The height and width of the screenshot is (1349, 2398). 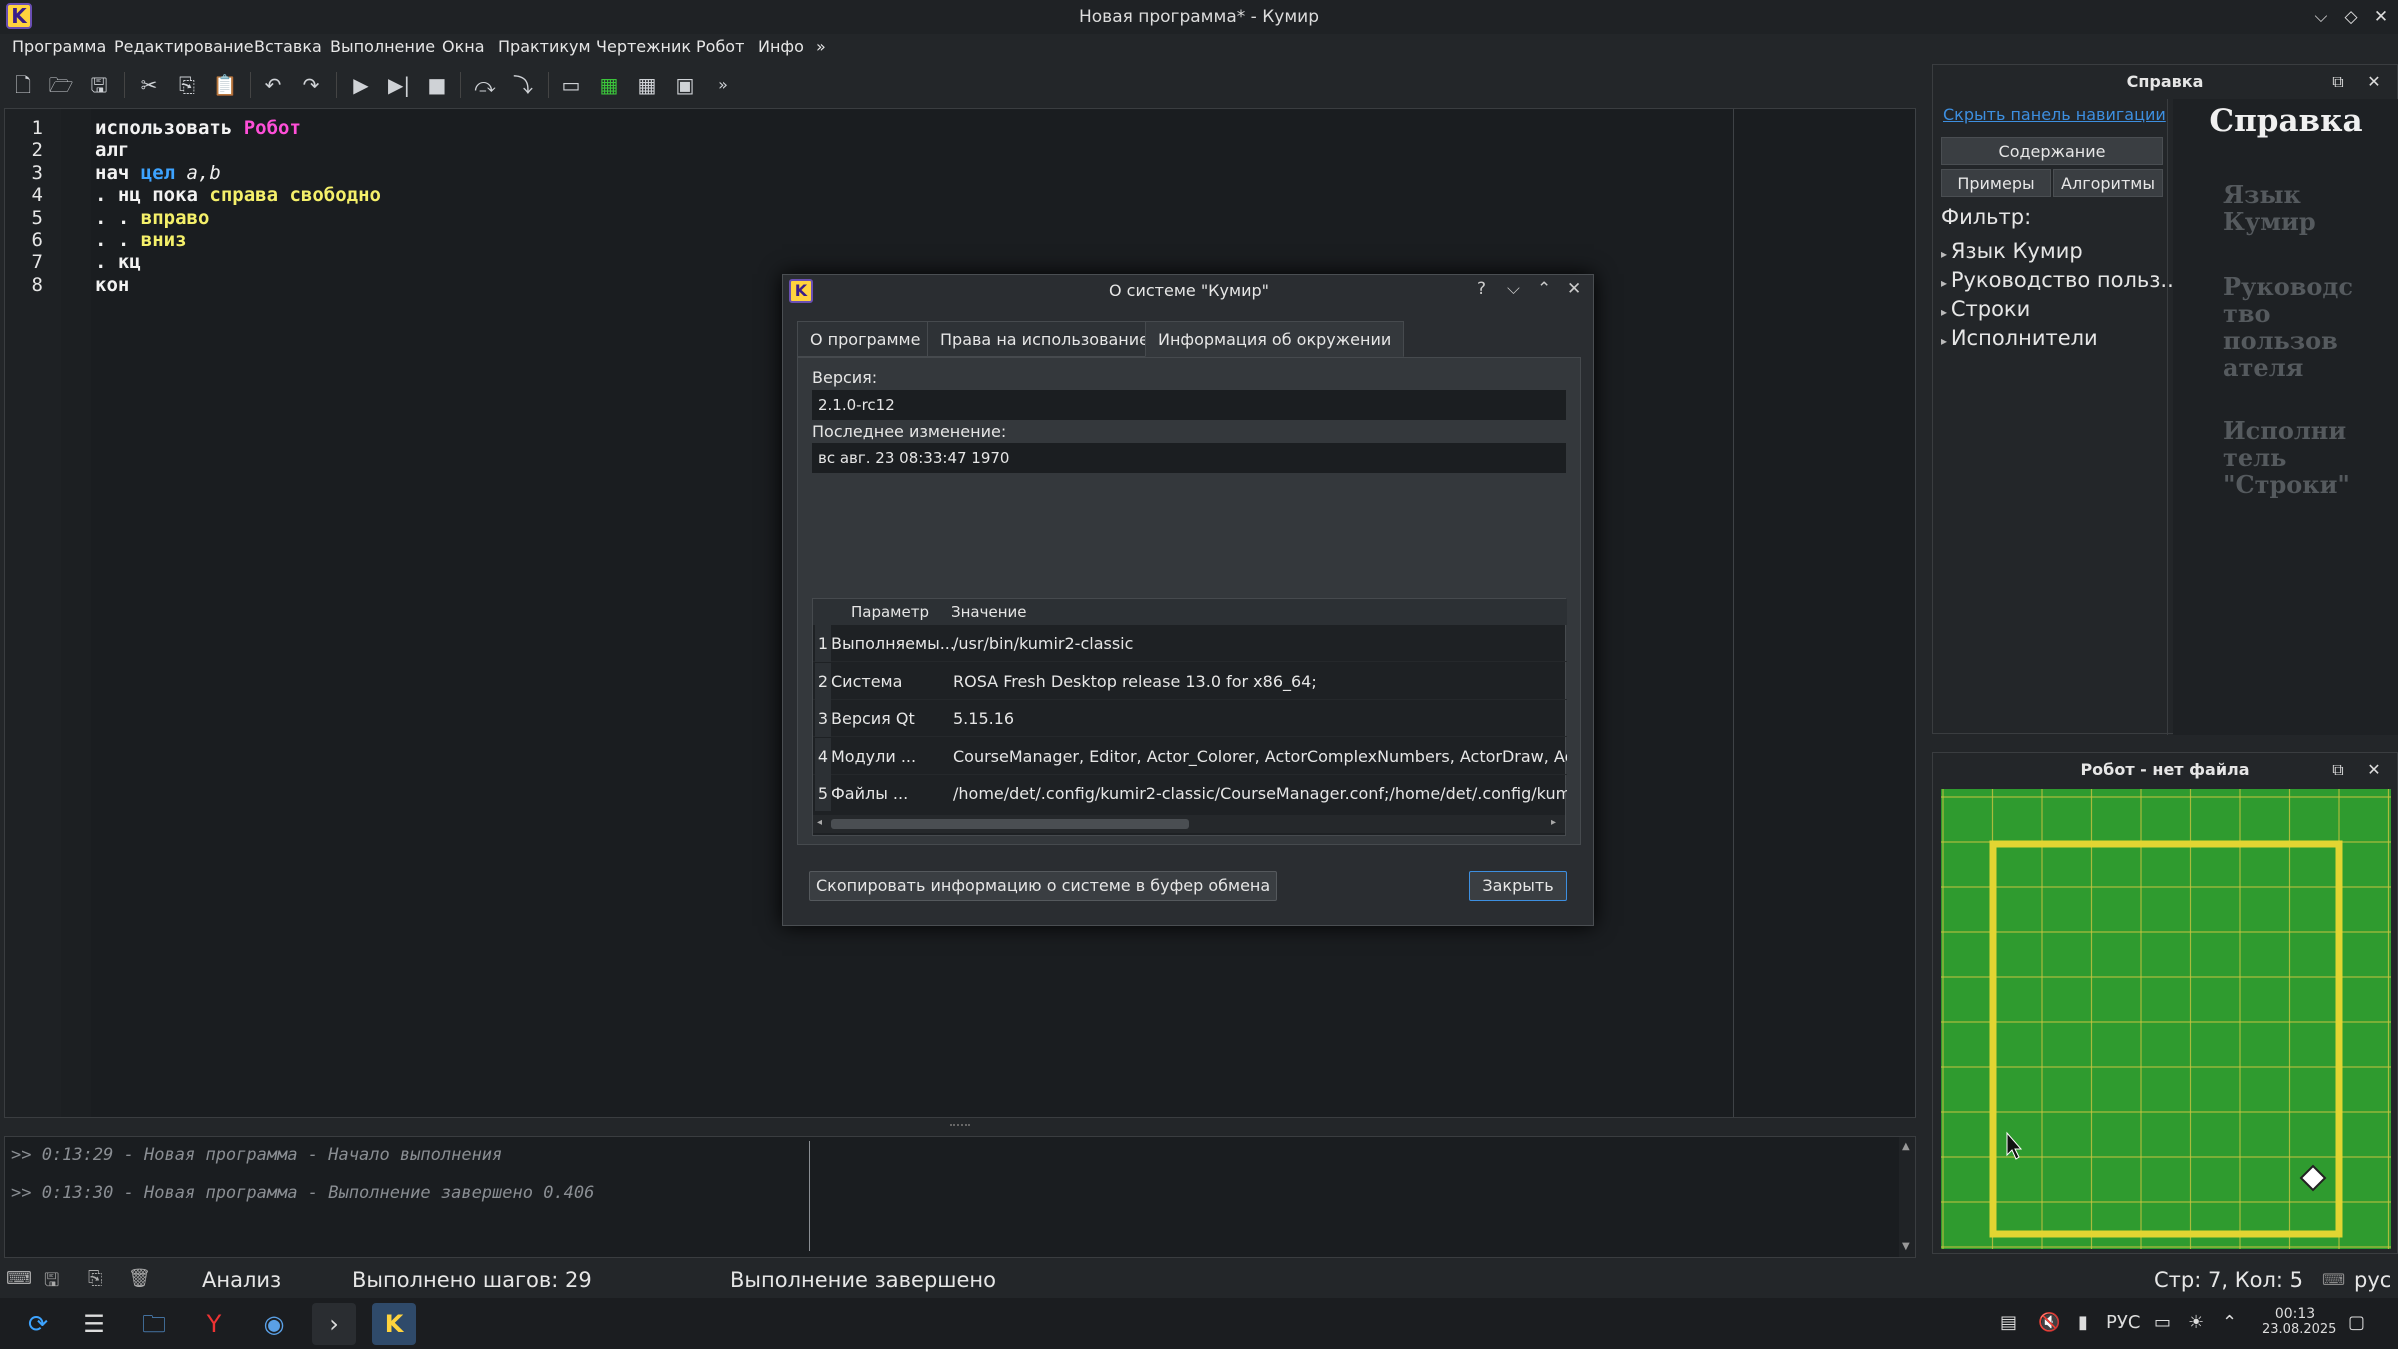 What do you see at coordinates (158, 173) in the screenshot?
I see `code-line: нач цел a,b` at bounding box center [158, 173].